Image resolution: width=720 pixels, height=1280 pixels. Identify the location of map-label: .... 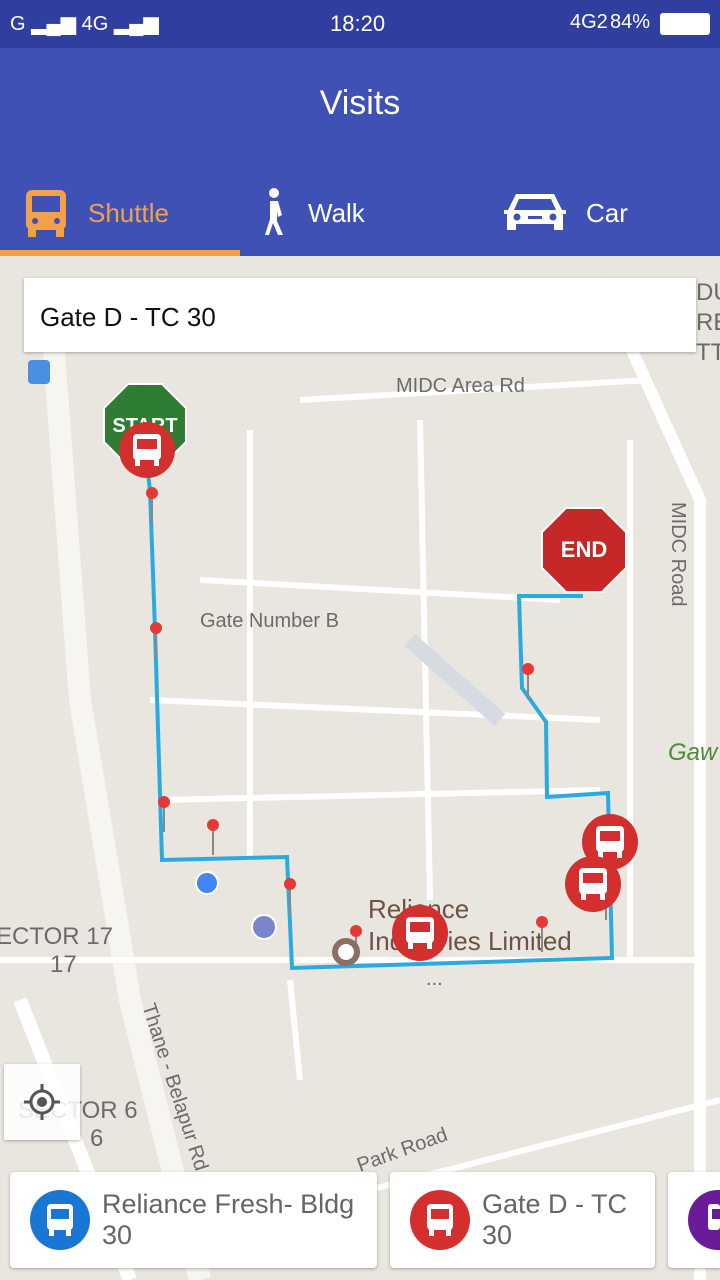
(434, 979).